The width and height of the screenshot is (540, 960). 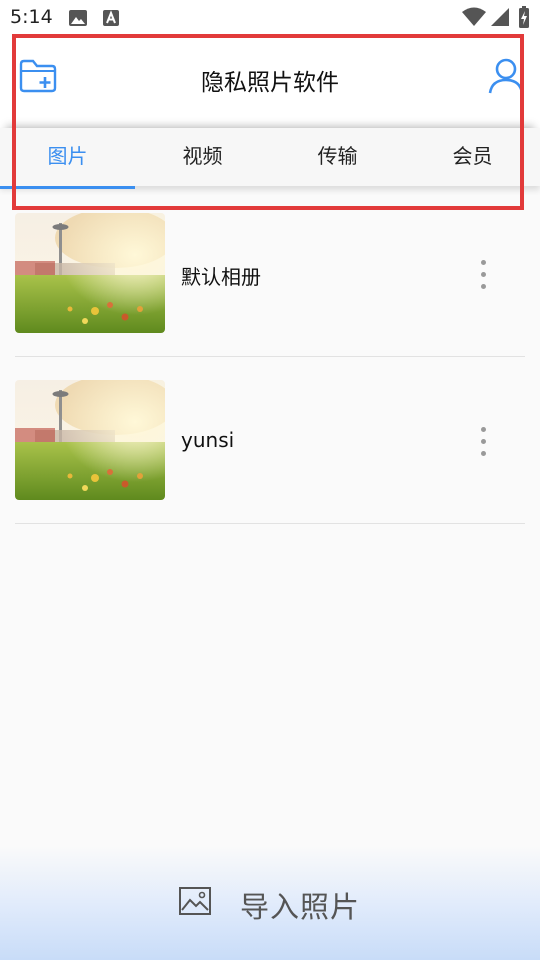 What do you see at coordinates (270, 18) in the screenshot?
I see `status-bar: 5:14` at bounding box center [270, 18].